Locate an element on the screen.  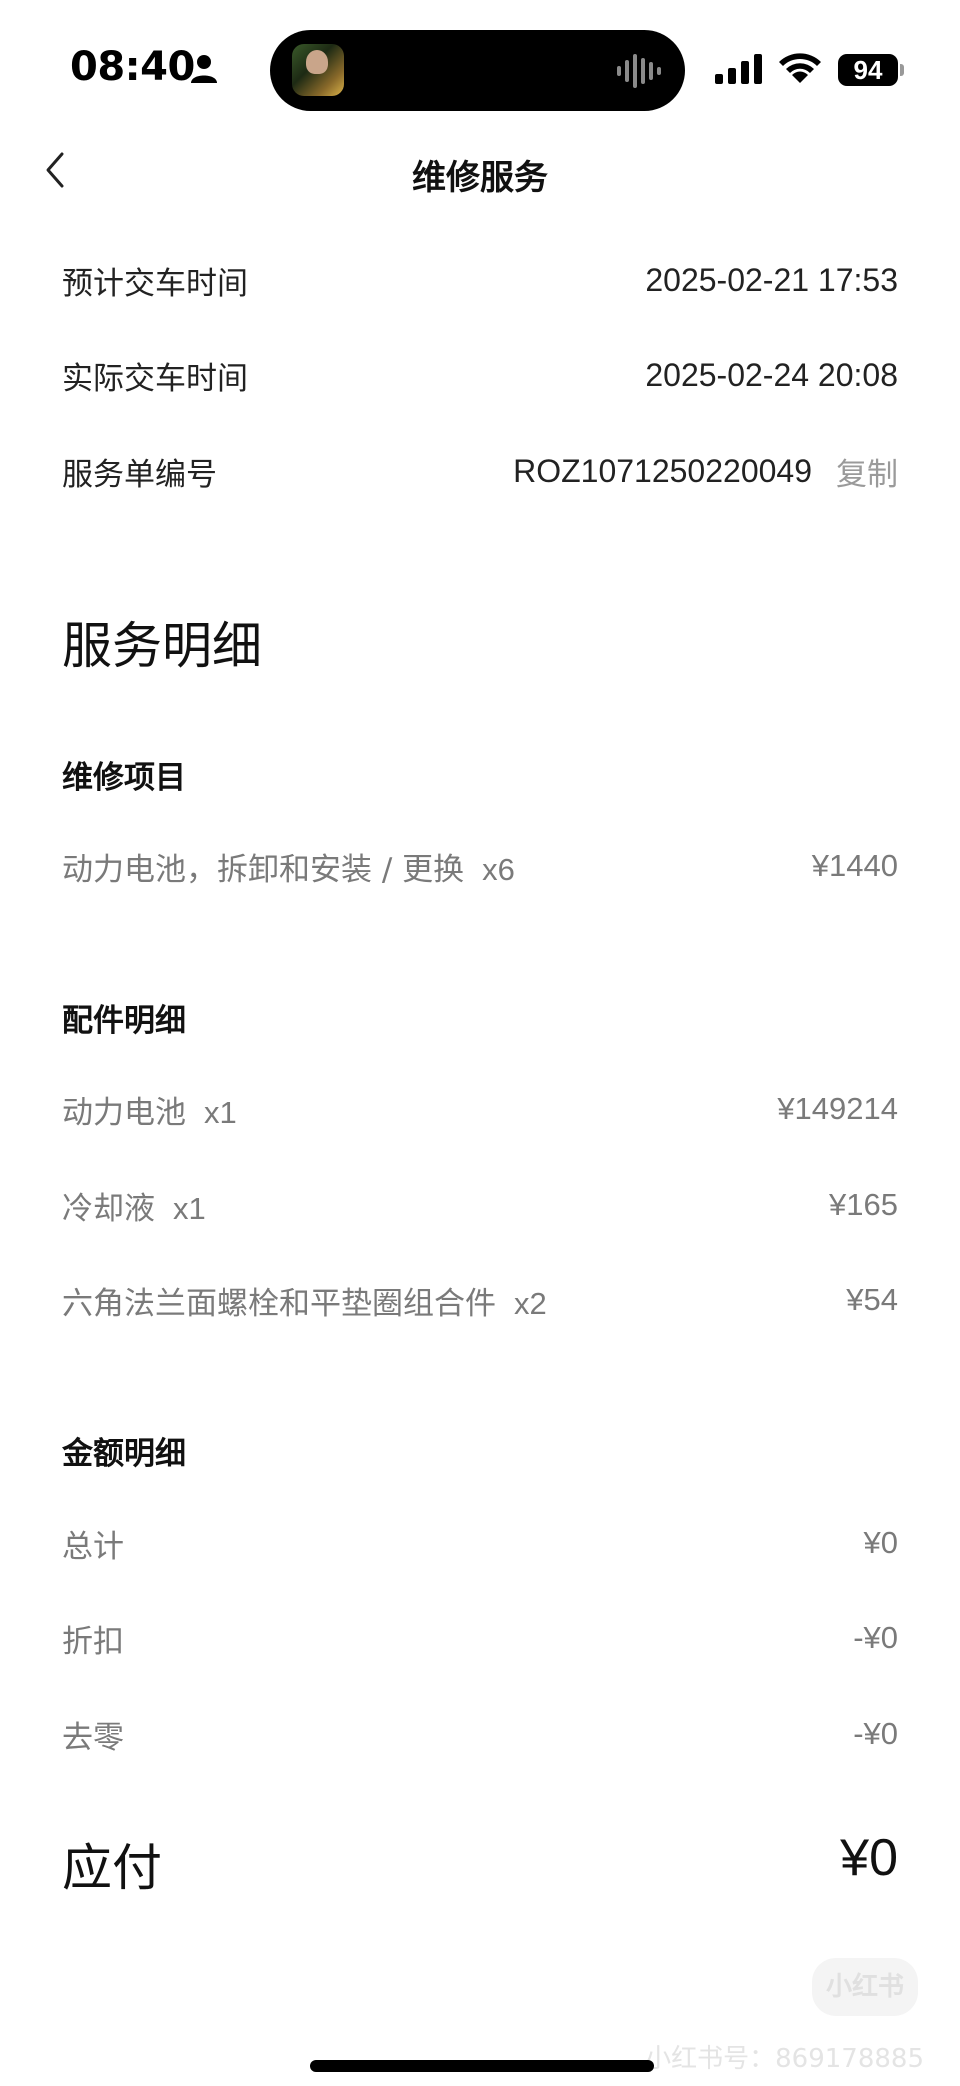
page-title: 维修服务 is located at coordinates (480, 178).